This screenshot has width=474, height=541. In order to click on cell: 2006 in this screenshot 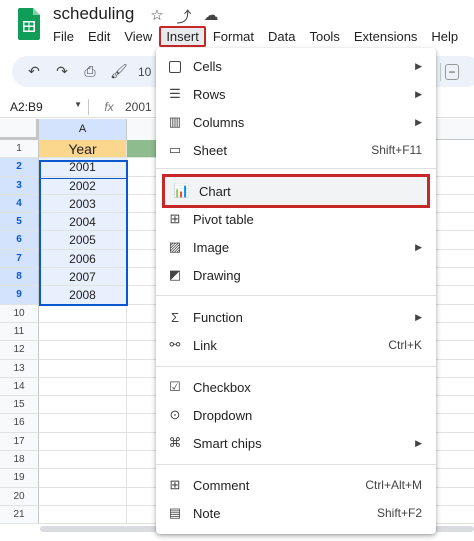, I will do `click(83, 259)`.